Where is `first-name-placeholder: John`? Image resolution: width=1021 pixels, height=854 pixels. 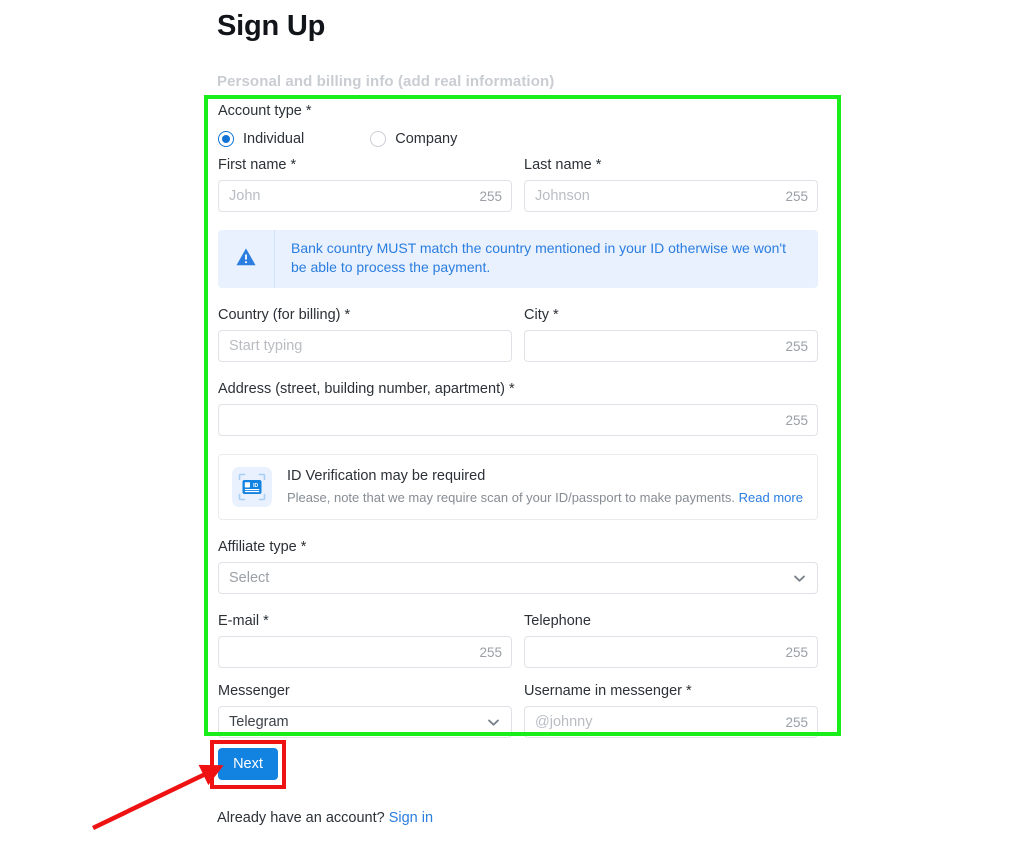
first-name-placeholder: John is located at coordinates (245, 196).